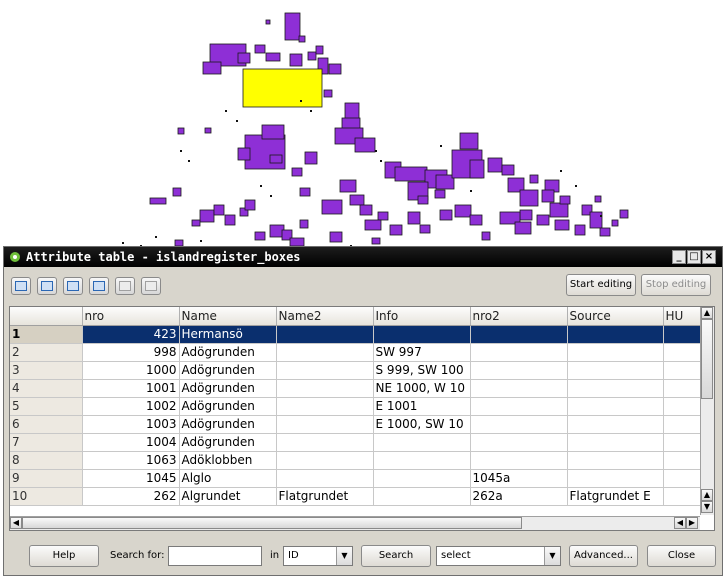  What do you see at coordinates (131, 442) in the screenshot?
I see `cell-nro: 1004` at bounding box center [131, 442].